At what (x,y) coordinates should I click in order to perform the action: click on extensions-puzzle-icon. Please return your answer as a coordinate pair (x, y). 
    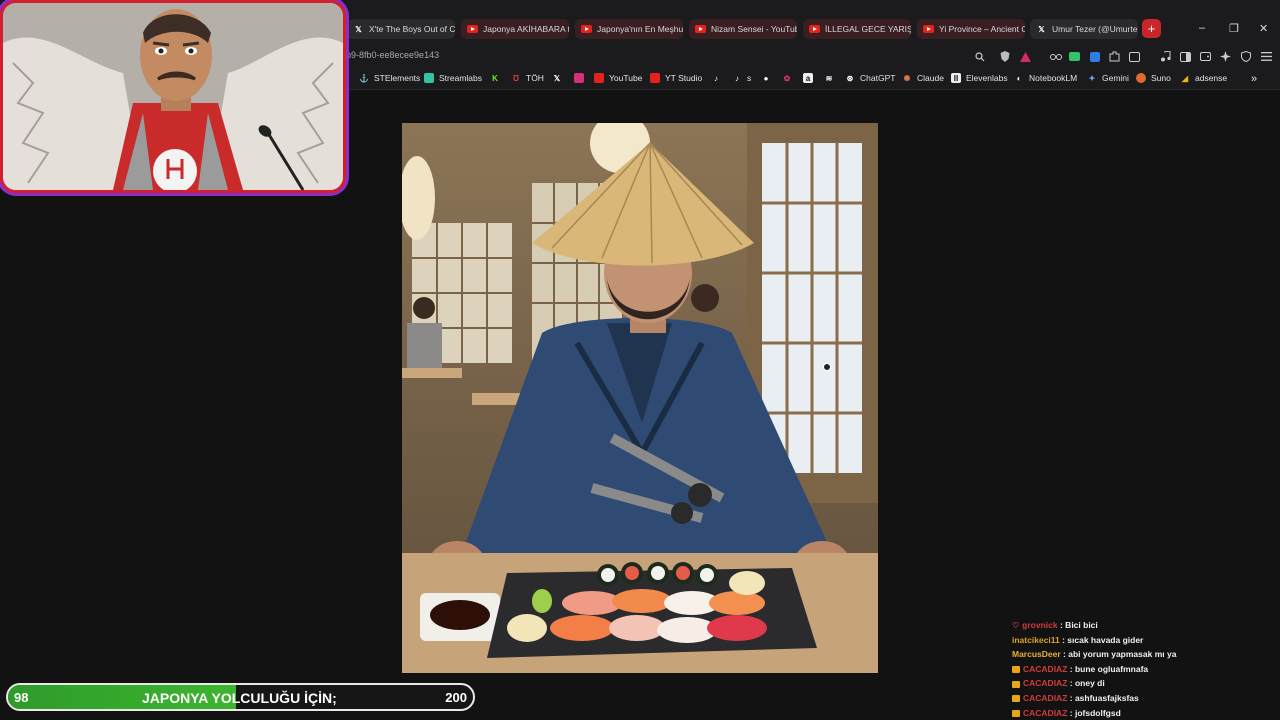
    Looking at the image, I should click on (1114, 56).